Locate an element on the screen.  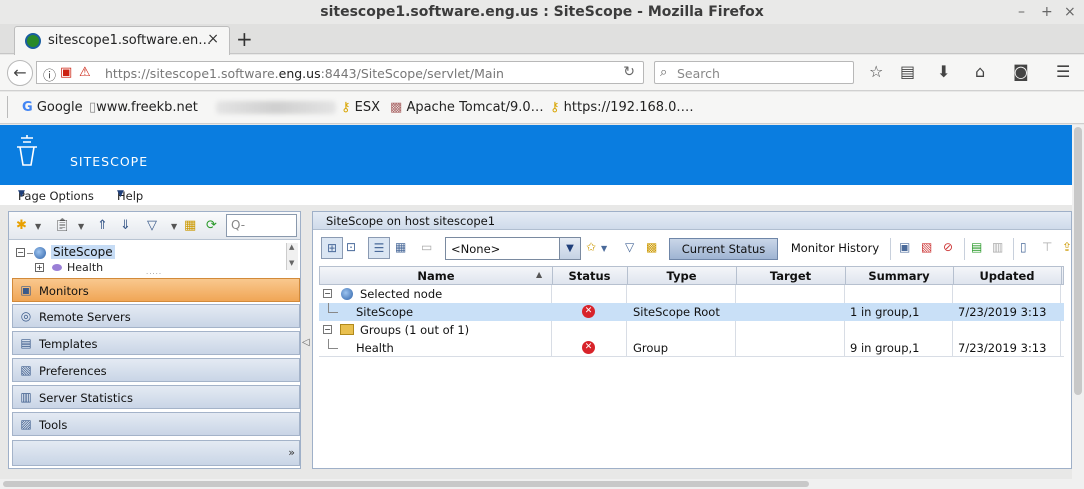
col-name: Name is located at coordinates (436, 276).